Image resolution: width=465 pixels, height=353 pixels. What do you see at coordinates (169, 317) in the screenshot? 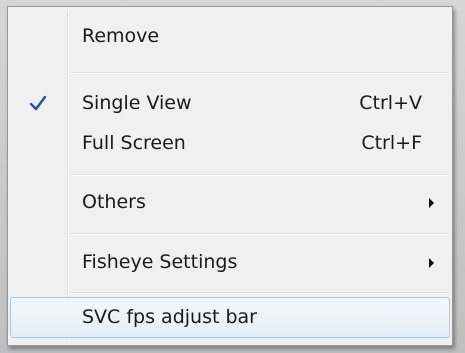
I see `menu-item-label: SVC fps adjust bar` at bounding box center [169, 317].